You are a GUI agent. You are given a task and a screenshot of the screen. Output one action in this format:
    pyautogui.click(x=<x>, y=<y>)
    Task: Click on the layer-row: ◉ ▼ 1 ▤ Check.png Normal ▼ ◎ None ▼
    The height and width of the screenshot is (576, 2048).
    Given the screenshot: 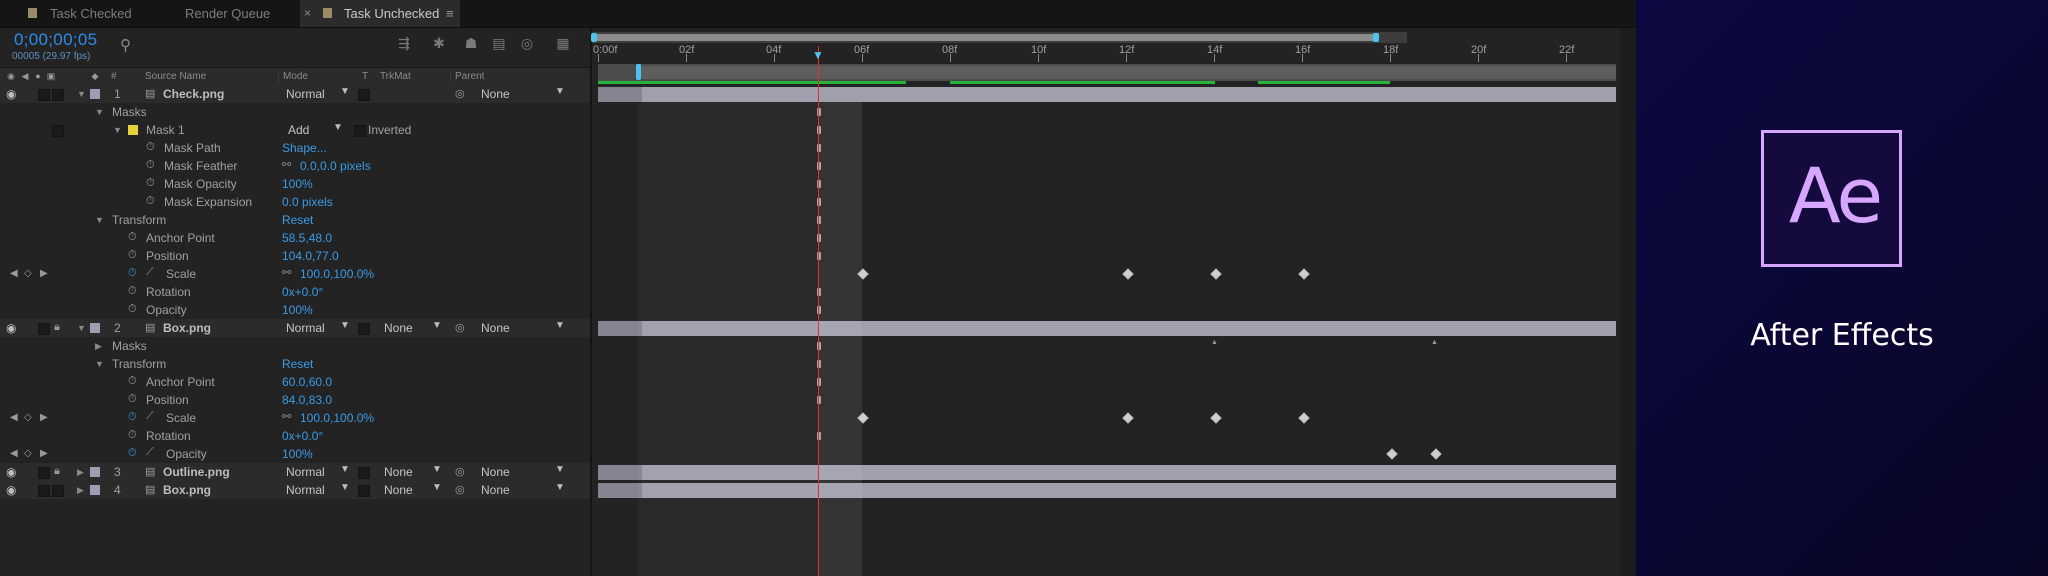 What is the action you would take?
    pyautogui.click(x=295, y=94)
    